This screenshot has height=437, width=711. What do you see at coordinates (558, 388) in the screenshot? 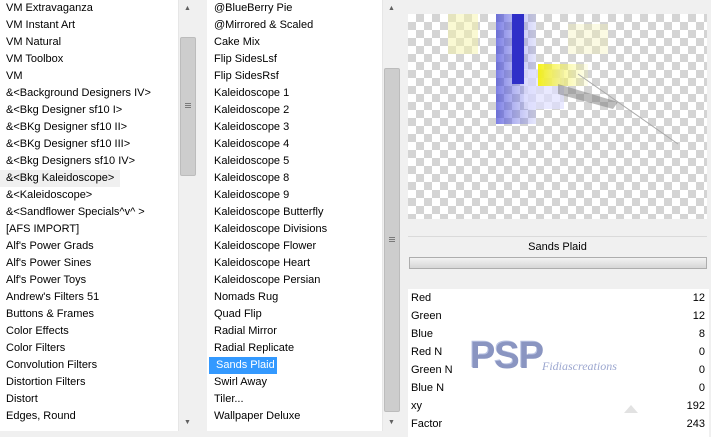
I see `parameter-row: Blue N 0` at bounding box center [558, 388].